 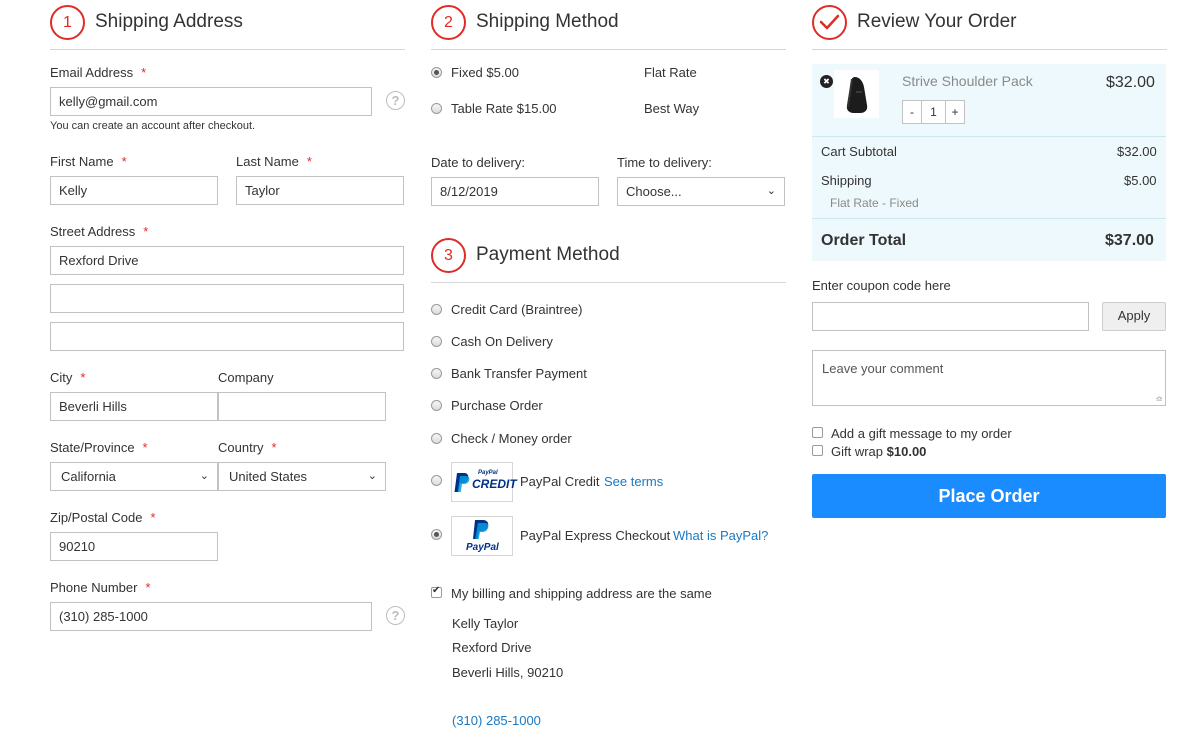 What do you see at coordinates (227, 298) in the screenshot?
I see `street-line-2-field` at bounding box center [227, 298].